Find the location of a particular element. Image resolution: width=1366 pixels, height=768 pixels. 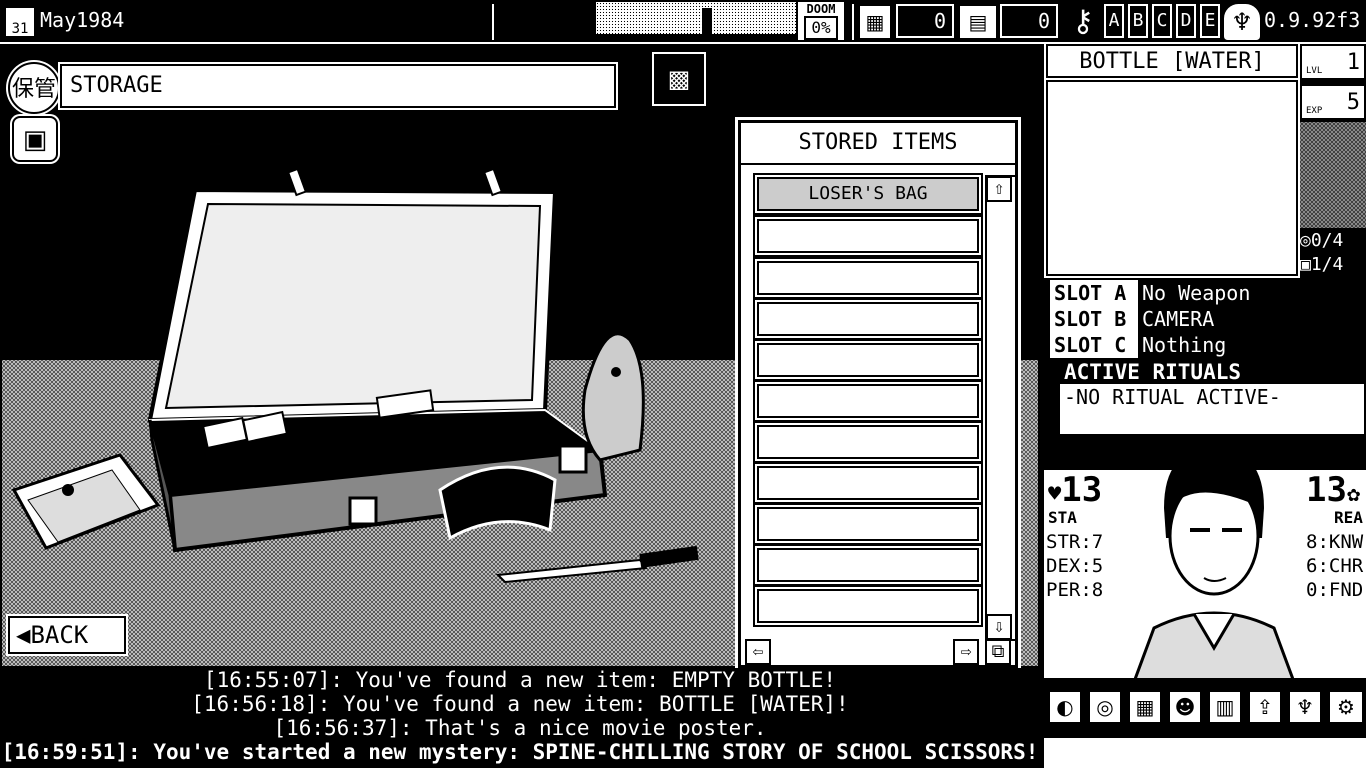

rituals-value: -NO RITUAL ACTIVE- is located at coordinates (1172, 397).